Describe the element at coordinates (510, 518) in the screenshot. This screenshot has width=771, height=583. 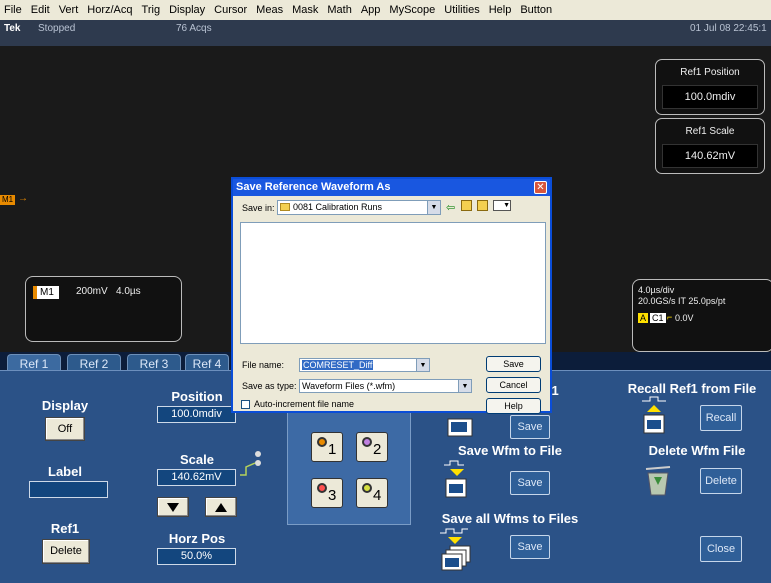
I see `save-all-title: Save all Wfms to Files` at that location.